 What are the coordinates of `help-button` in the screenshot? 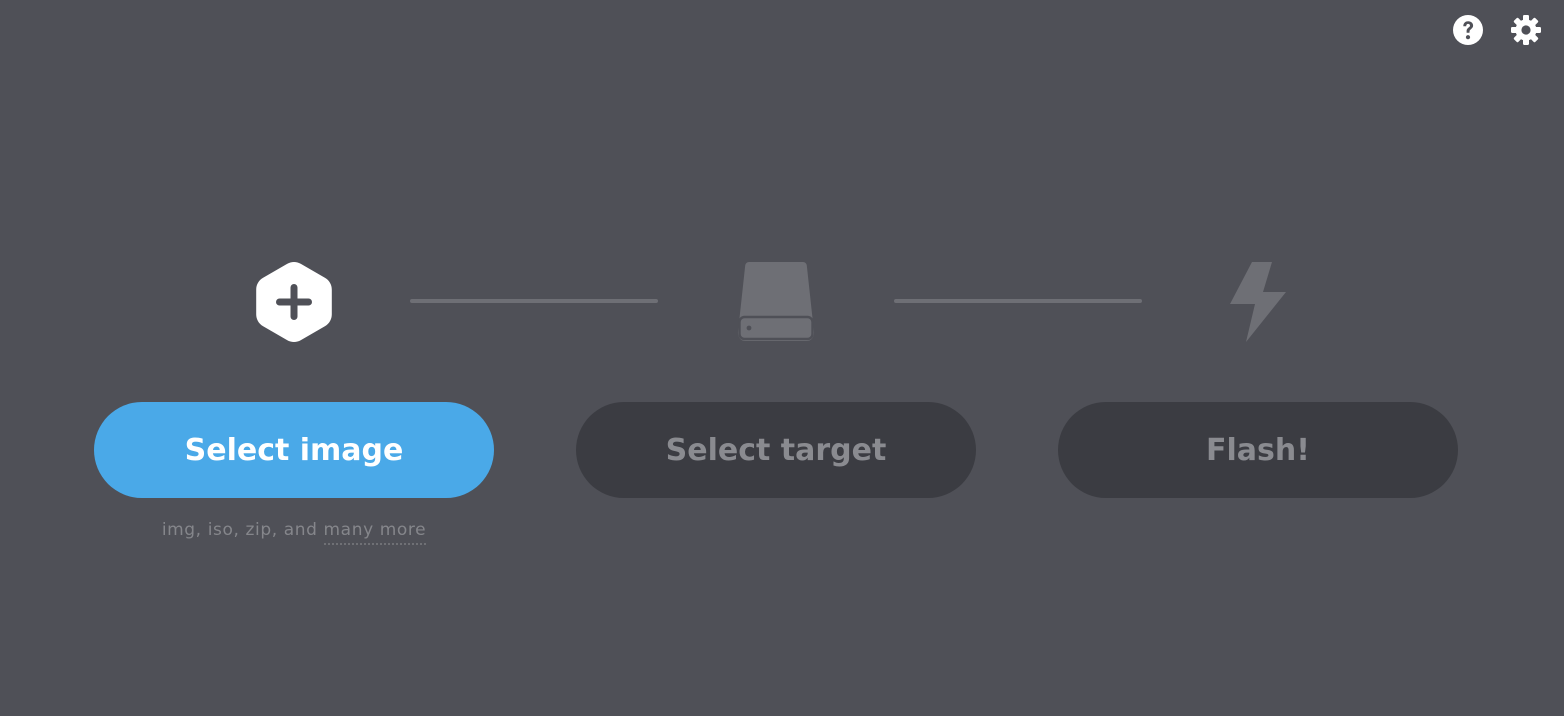 It's located at (1468, 30).